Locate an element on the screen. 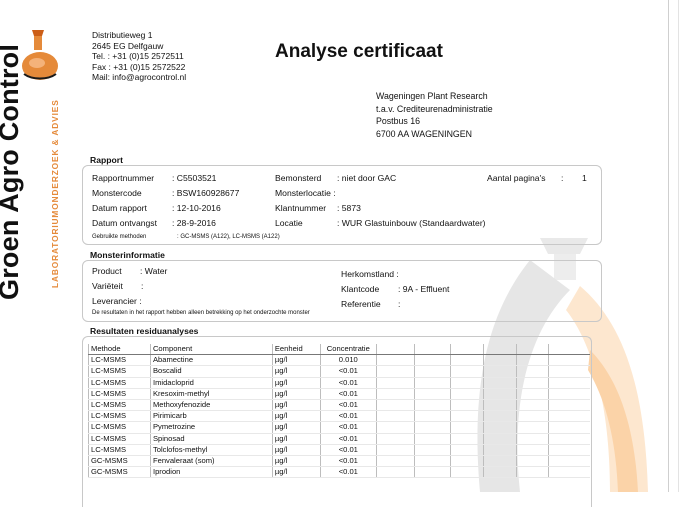 The height and width of the screenshot is (507, 683). table-row: LC-MSMS Kresoxim-methyl µg/l <0.01 is located at coordinates (339, 394).